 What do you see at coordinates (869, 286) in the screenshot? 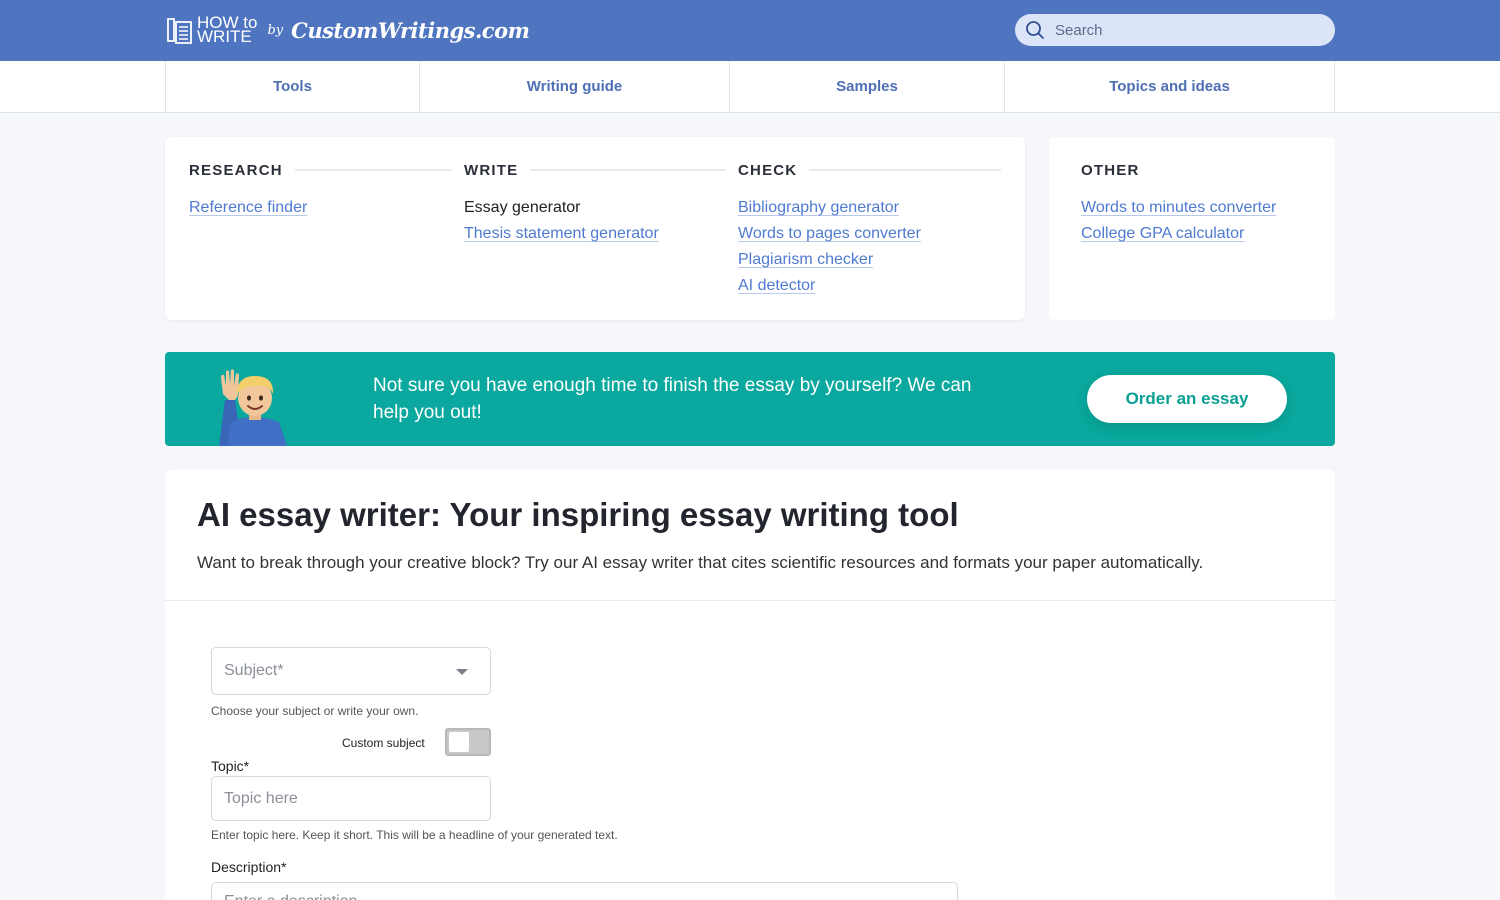
I see `link-ai-detector: AI detector` at bounding box center [869, 286].